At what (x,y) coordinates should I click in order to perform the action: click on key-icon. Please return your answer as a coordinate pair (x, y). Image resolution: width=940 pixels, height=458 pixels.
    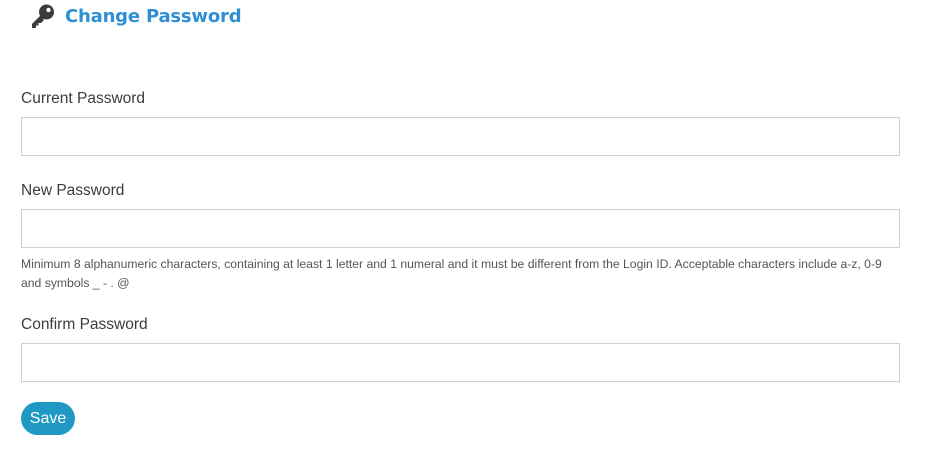
    Looking at the image, I should click on (42, 16).